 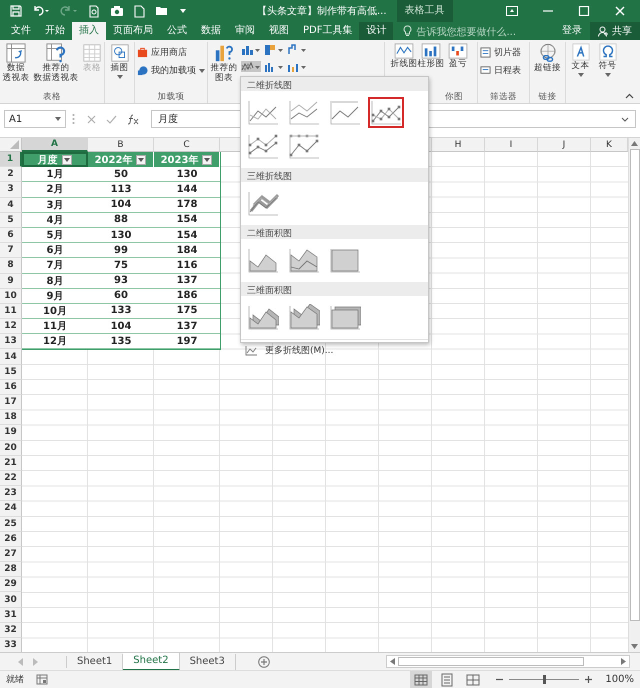 What do you see at coordinates (11, 433) in the screenshot?
I see `row-header: 19` at bounding box center [11, 433].